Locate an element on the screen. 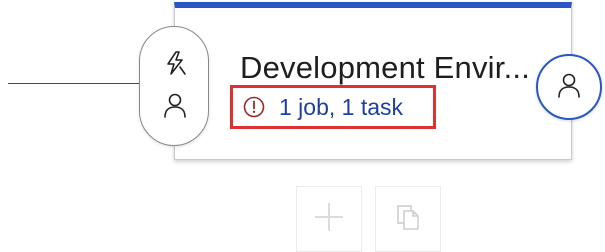  jobs-summary-text: 1 job, 1 task is located at coordinates (341, 106).